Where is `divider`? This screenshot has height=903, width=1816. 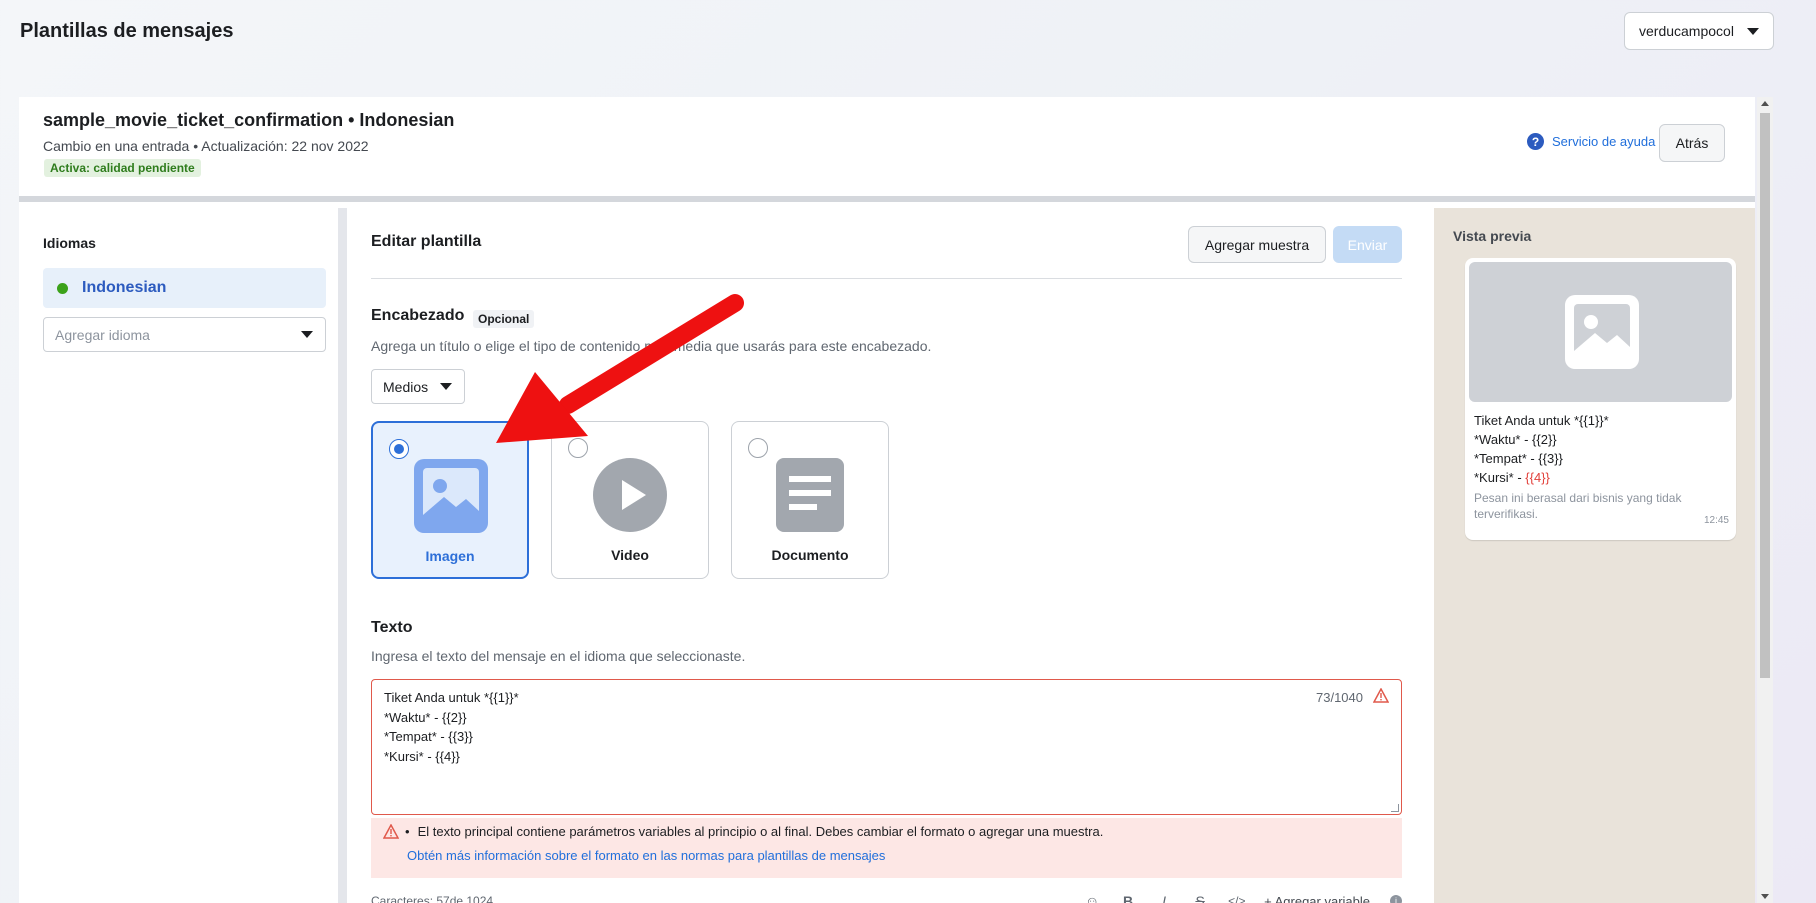 divider is located at coordinates (886, 278).